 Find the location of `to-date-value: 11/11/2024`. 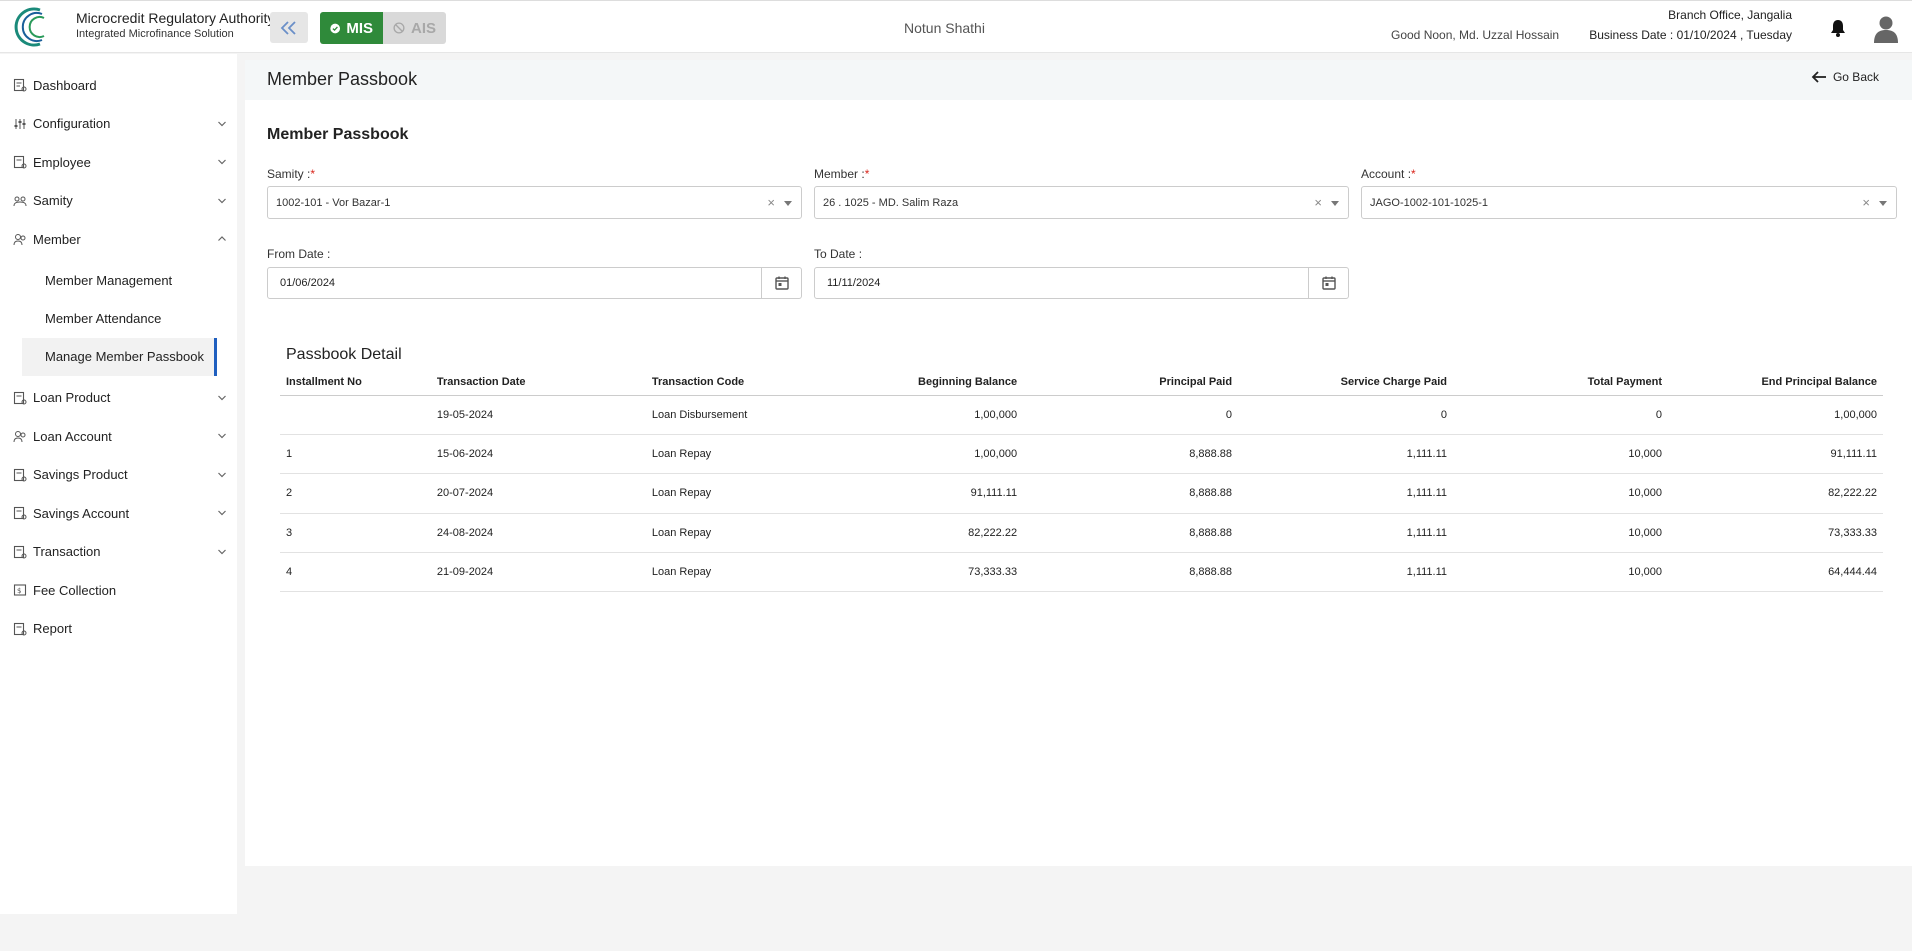

to-date-value: 11/11/2024 is located at coordinates (854, 283).